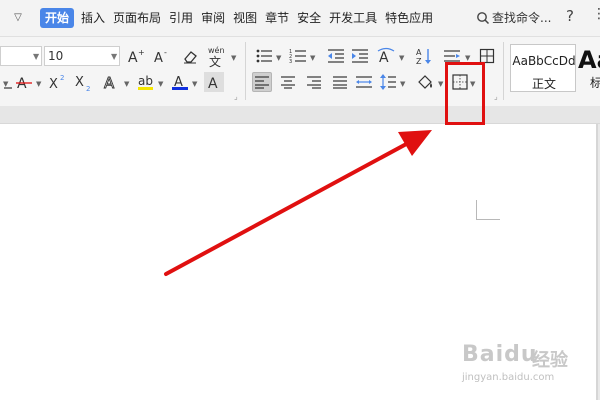 The image size is (600, 400). Describe the element at coordinates (57, 18) in the screenshot. I see `tab-home: 开始` at that location.